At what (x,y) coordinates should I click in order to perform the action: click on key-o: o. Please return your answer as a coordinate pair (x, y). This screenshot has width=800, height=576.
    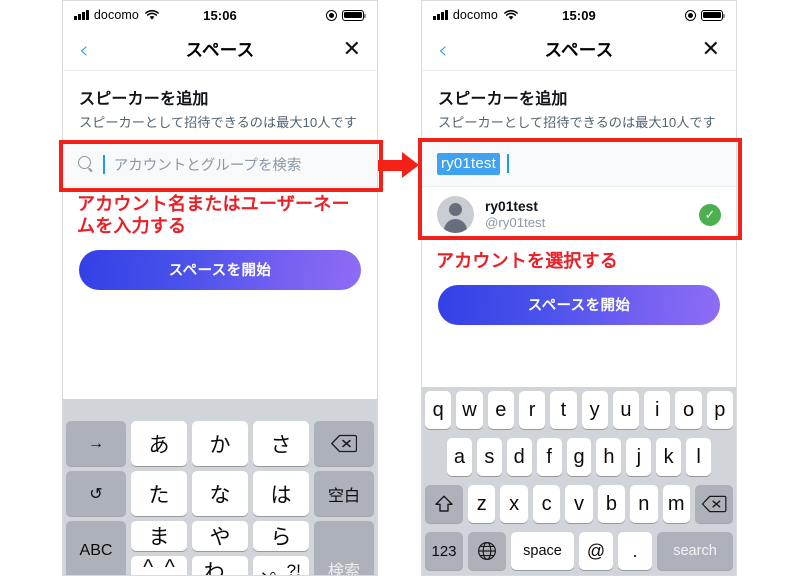
    Looking at the image, I should click on (688, 410).